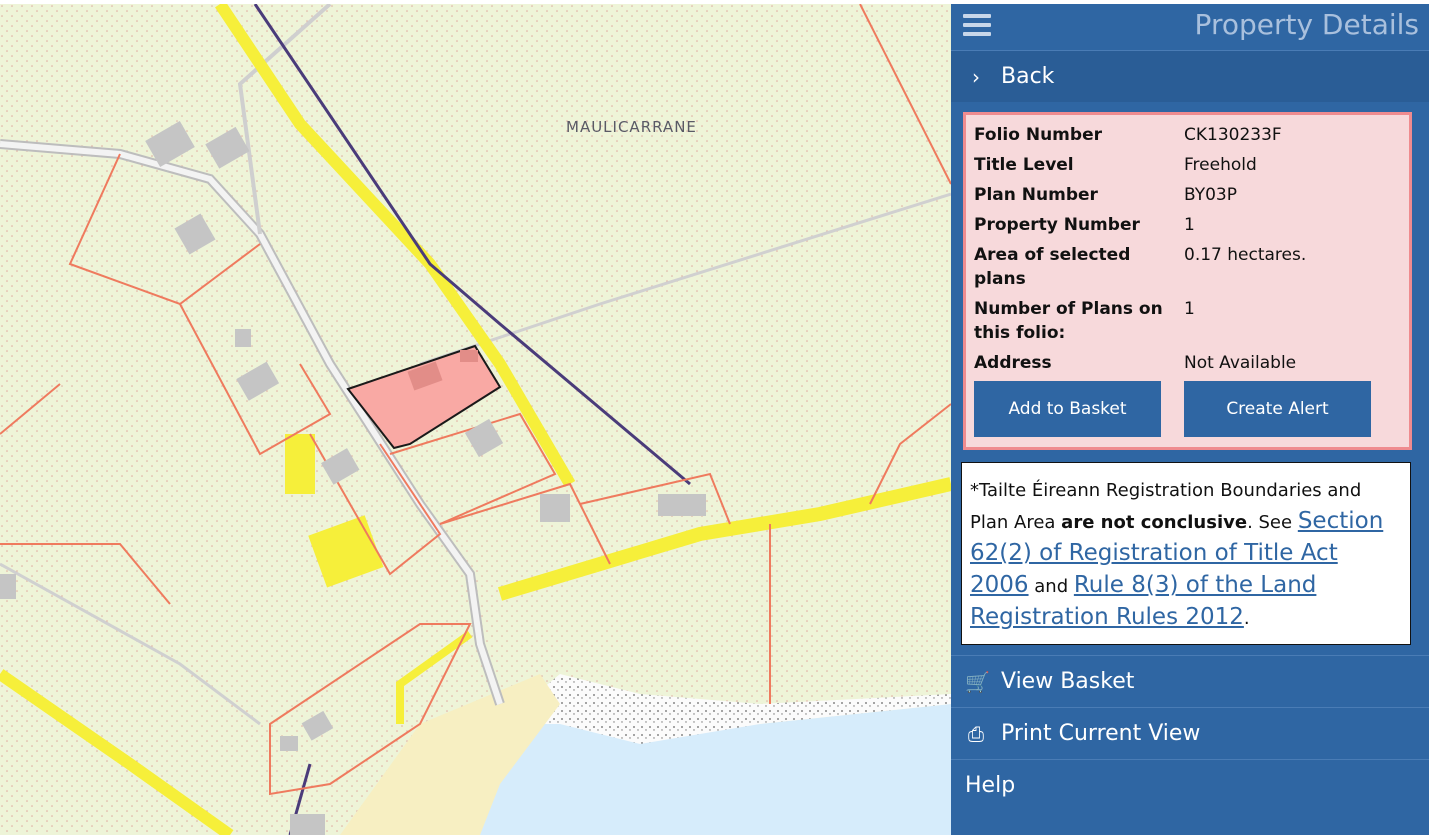 The image size is (1429, 835). I want to click on detail-actions: Add to Basket Create Alert, so click(1186, 409).